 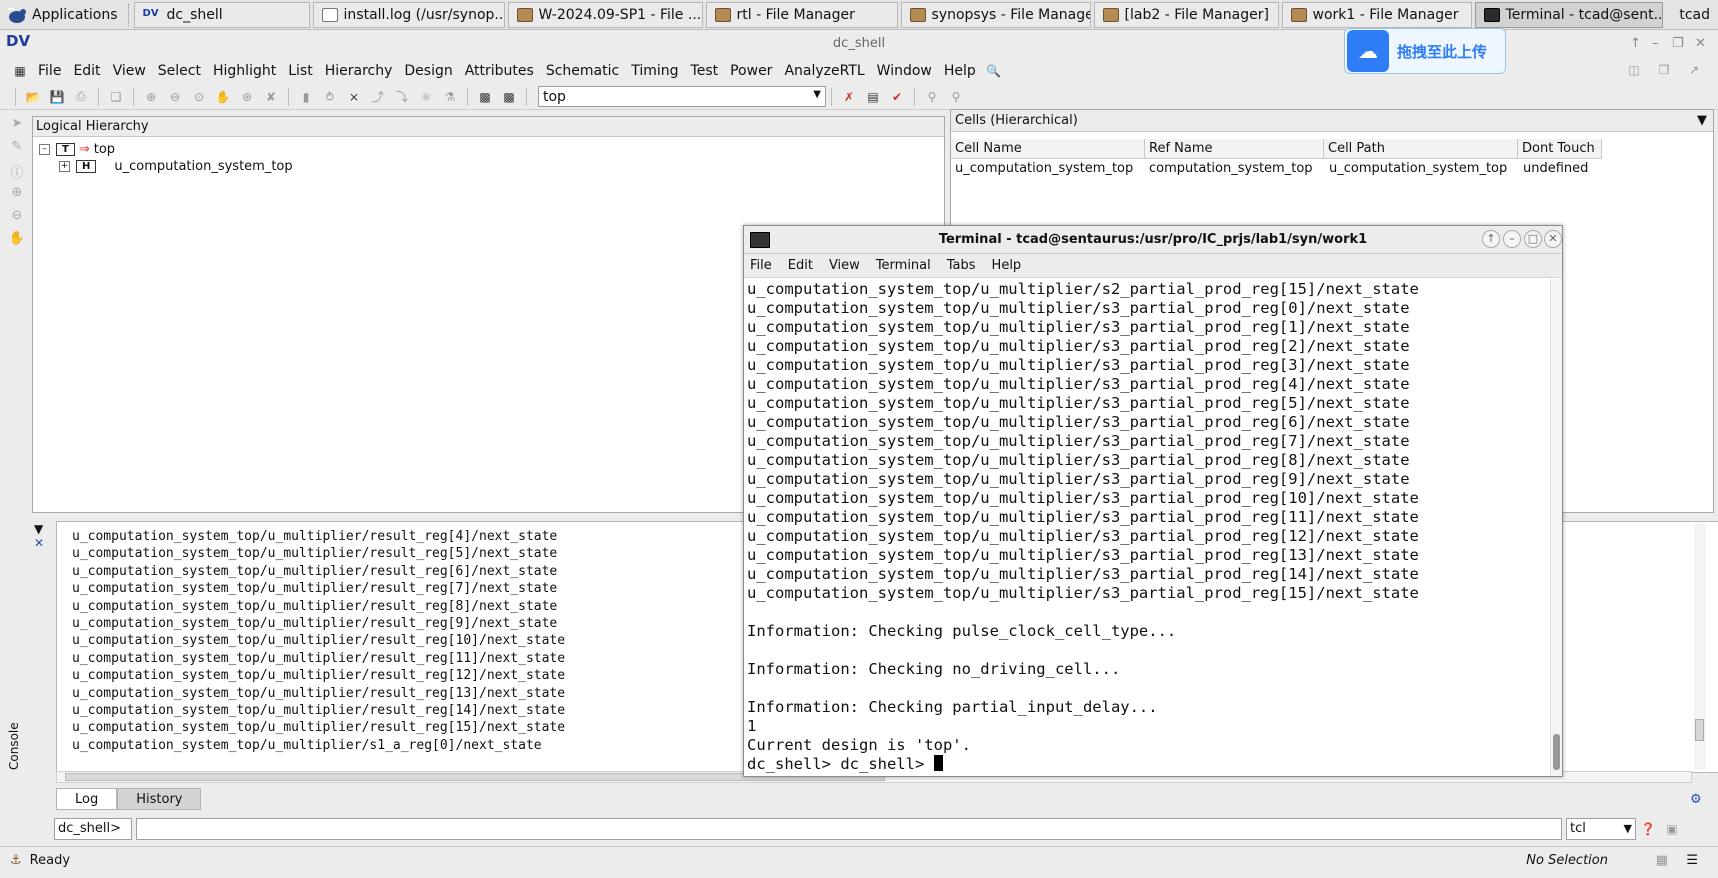 What do you see at coordinates (1048, 148) in the screenshot?
I see `column-header-cell-name: Cell Name` at bounding box center [1048, 148].